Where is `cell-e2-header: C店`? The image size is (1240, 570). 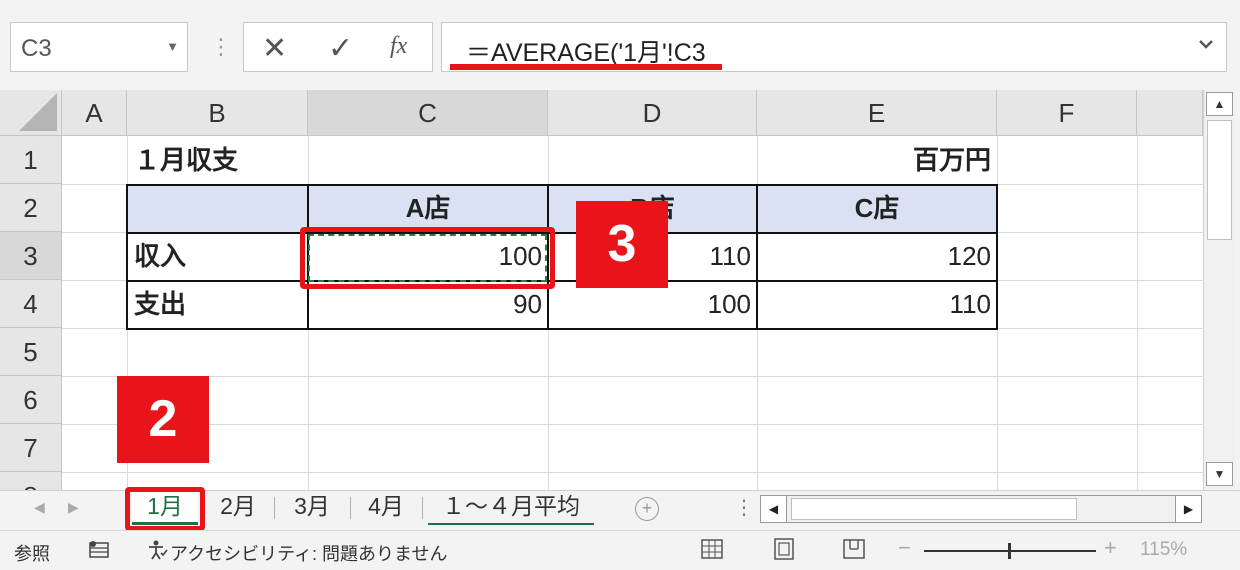 cell-e2-header: C店 is located at coordinates (877, 208).